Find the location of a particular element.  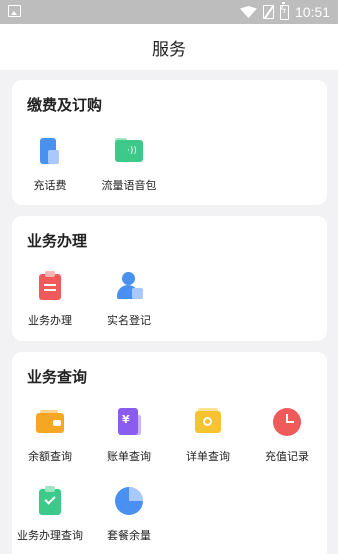

section-title: 业务办理 is located at coordinates (57, 241).